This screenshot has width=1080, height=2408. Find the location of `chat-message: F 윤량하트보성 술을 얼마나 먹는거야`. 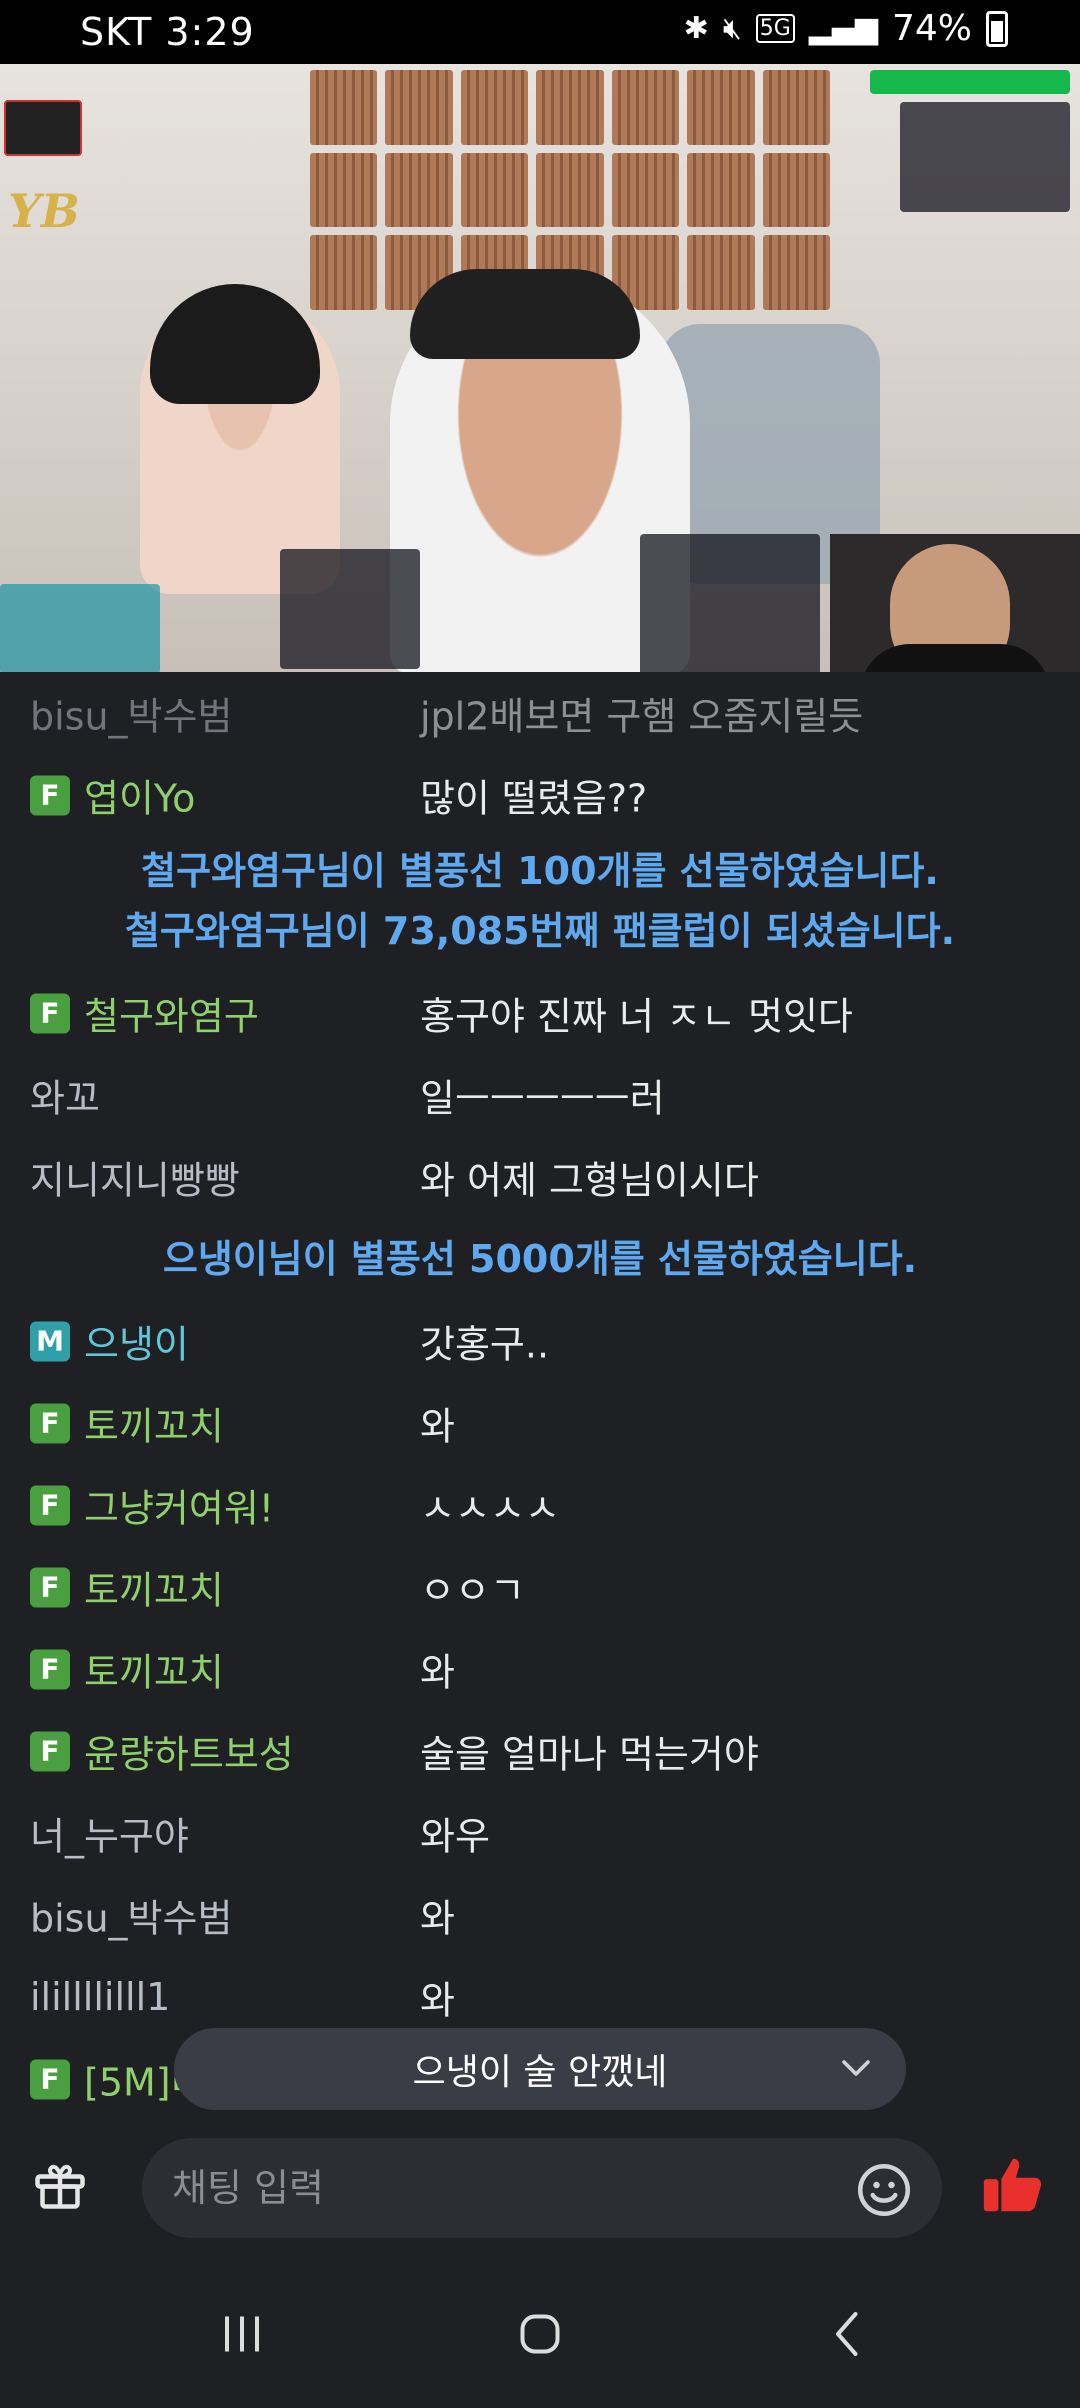

chat-message: F 윤량하트보성 술을 얼마나 먹는거야 is located at coordinates (540, 1751).